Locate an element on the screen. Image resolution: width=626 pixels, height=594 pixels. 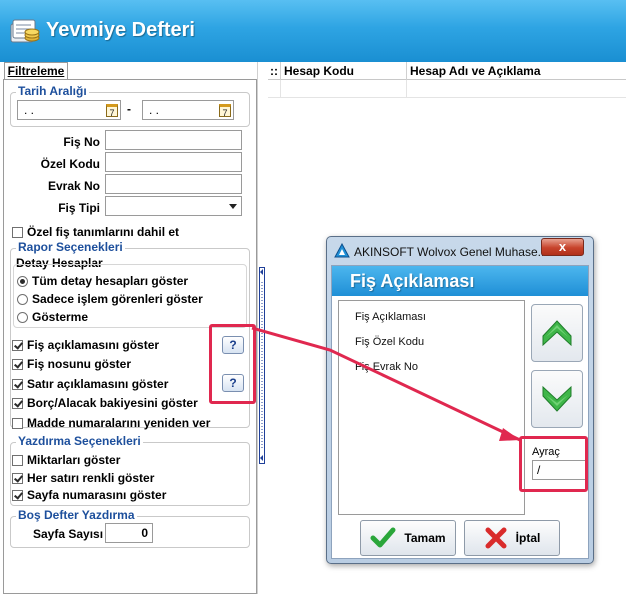
cell-hesap-kodu is located at coordinates (344, 89).